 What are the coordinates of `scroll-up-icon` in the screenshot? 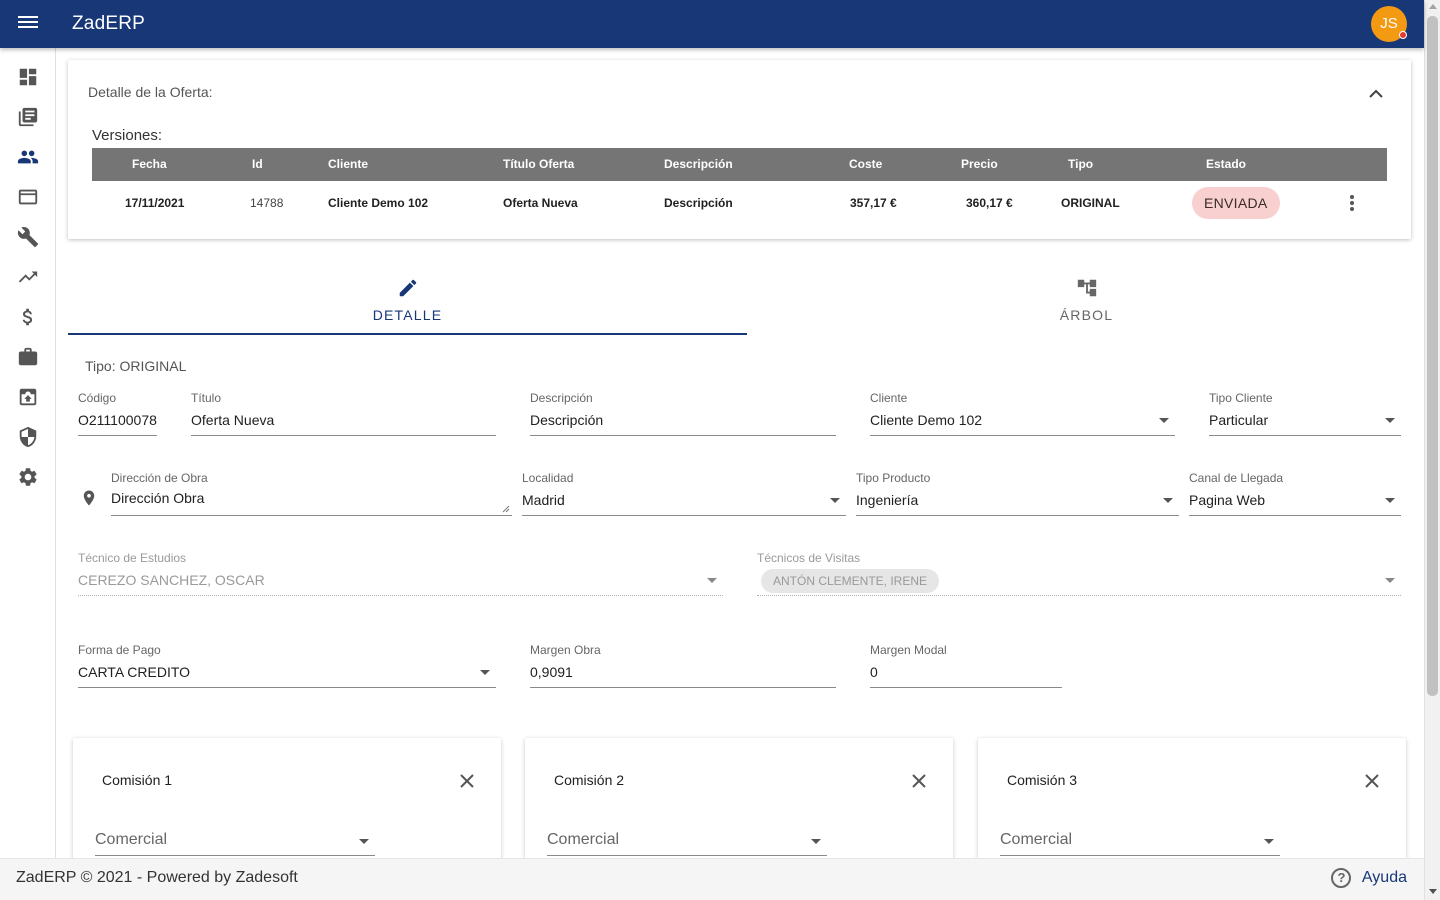 It's located at (1433, 6).